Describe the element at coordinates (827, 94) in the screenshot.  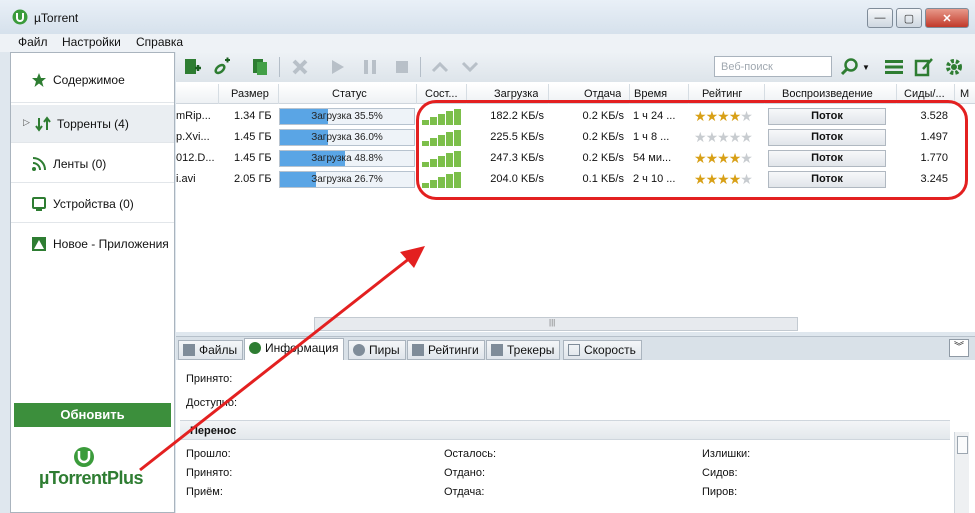
I see `column-playback: Воспроизведение` at that location.